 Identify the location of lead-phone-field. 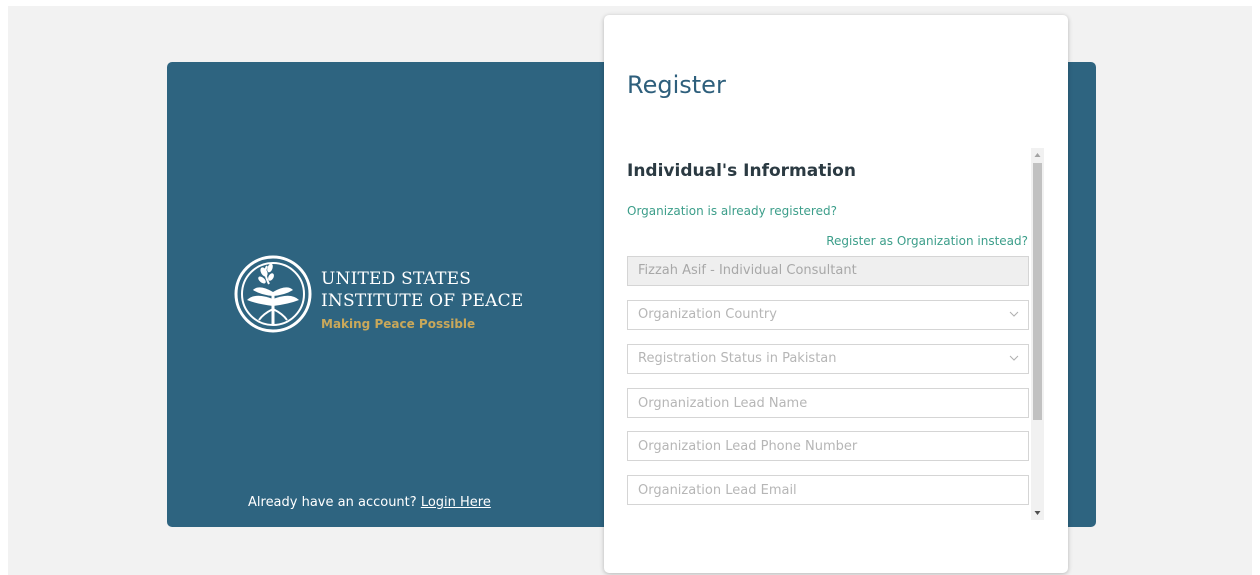
(828, 446).